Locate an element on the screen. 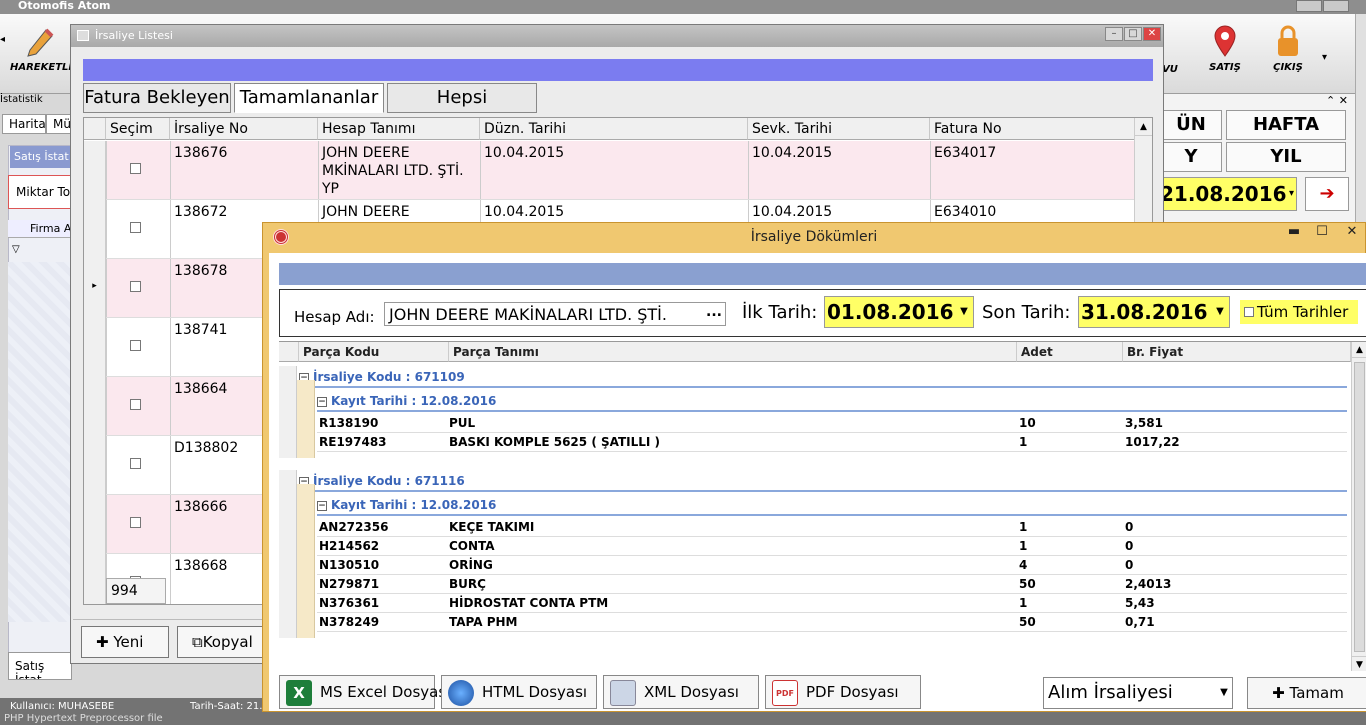 The image size is (1366, 725). table-row: N279871 BURÇ 50 2,4013 is located at coordinates (832, 584).